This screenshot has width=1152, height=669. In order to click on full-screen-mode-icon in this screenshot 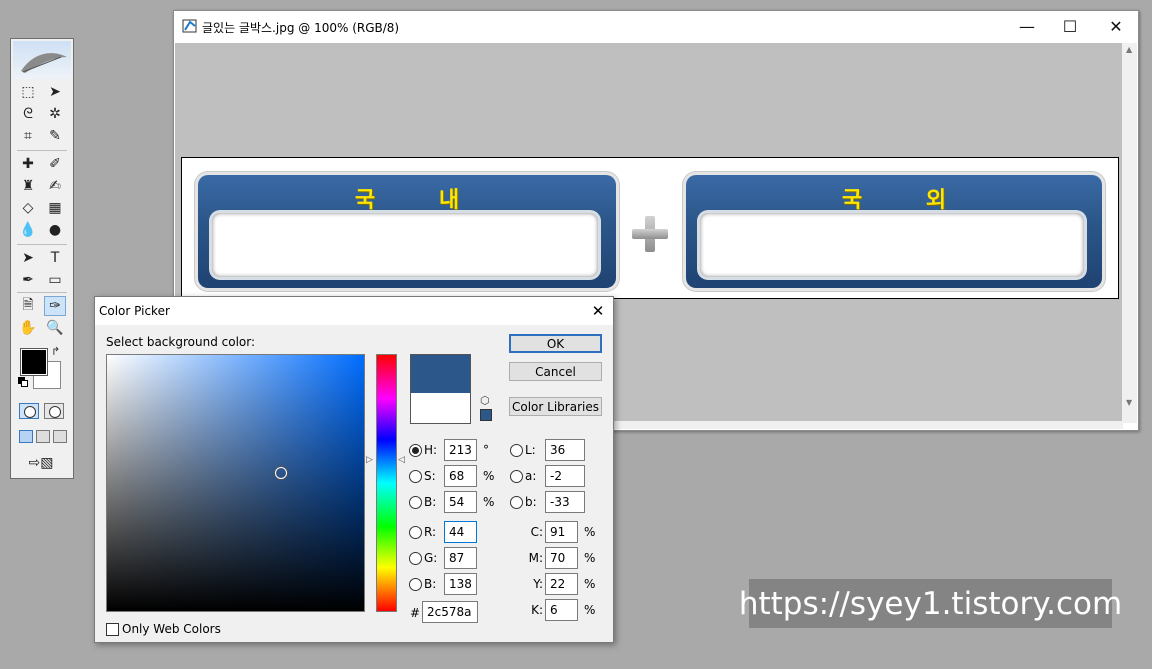, I will do `click(60, 436)`.